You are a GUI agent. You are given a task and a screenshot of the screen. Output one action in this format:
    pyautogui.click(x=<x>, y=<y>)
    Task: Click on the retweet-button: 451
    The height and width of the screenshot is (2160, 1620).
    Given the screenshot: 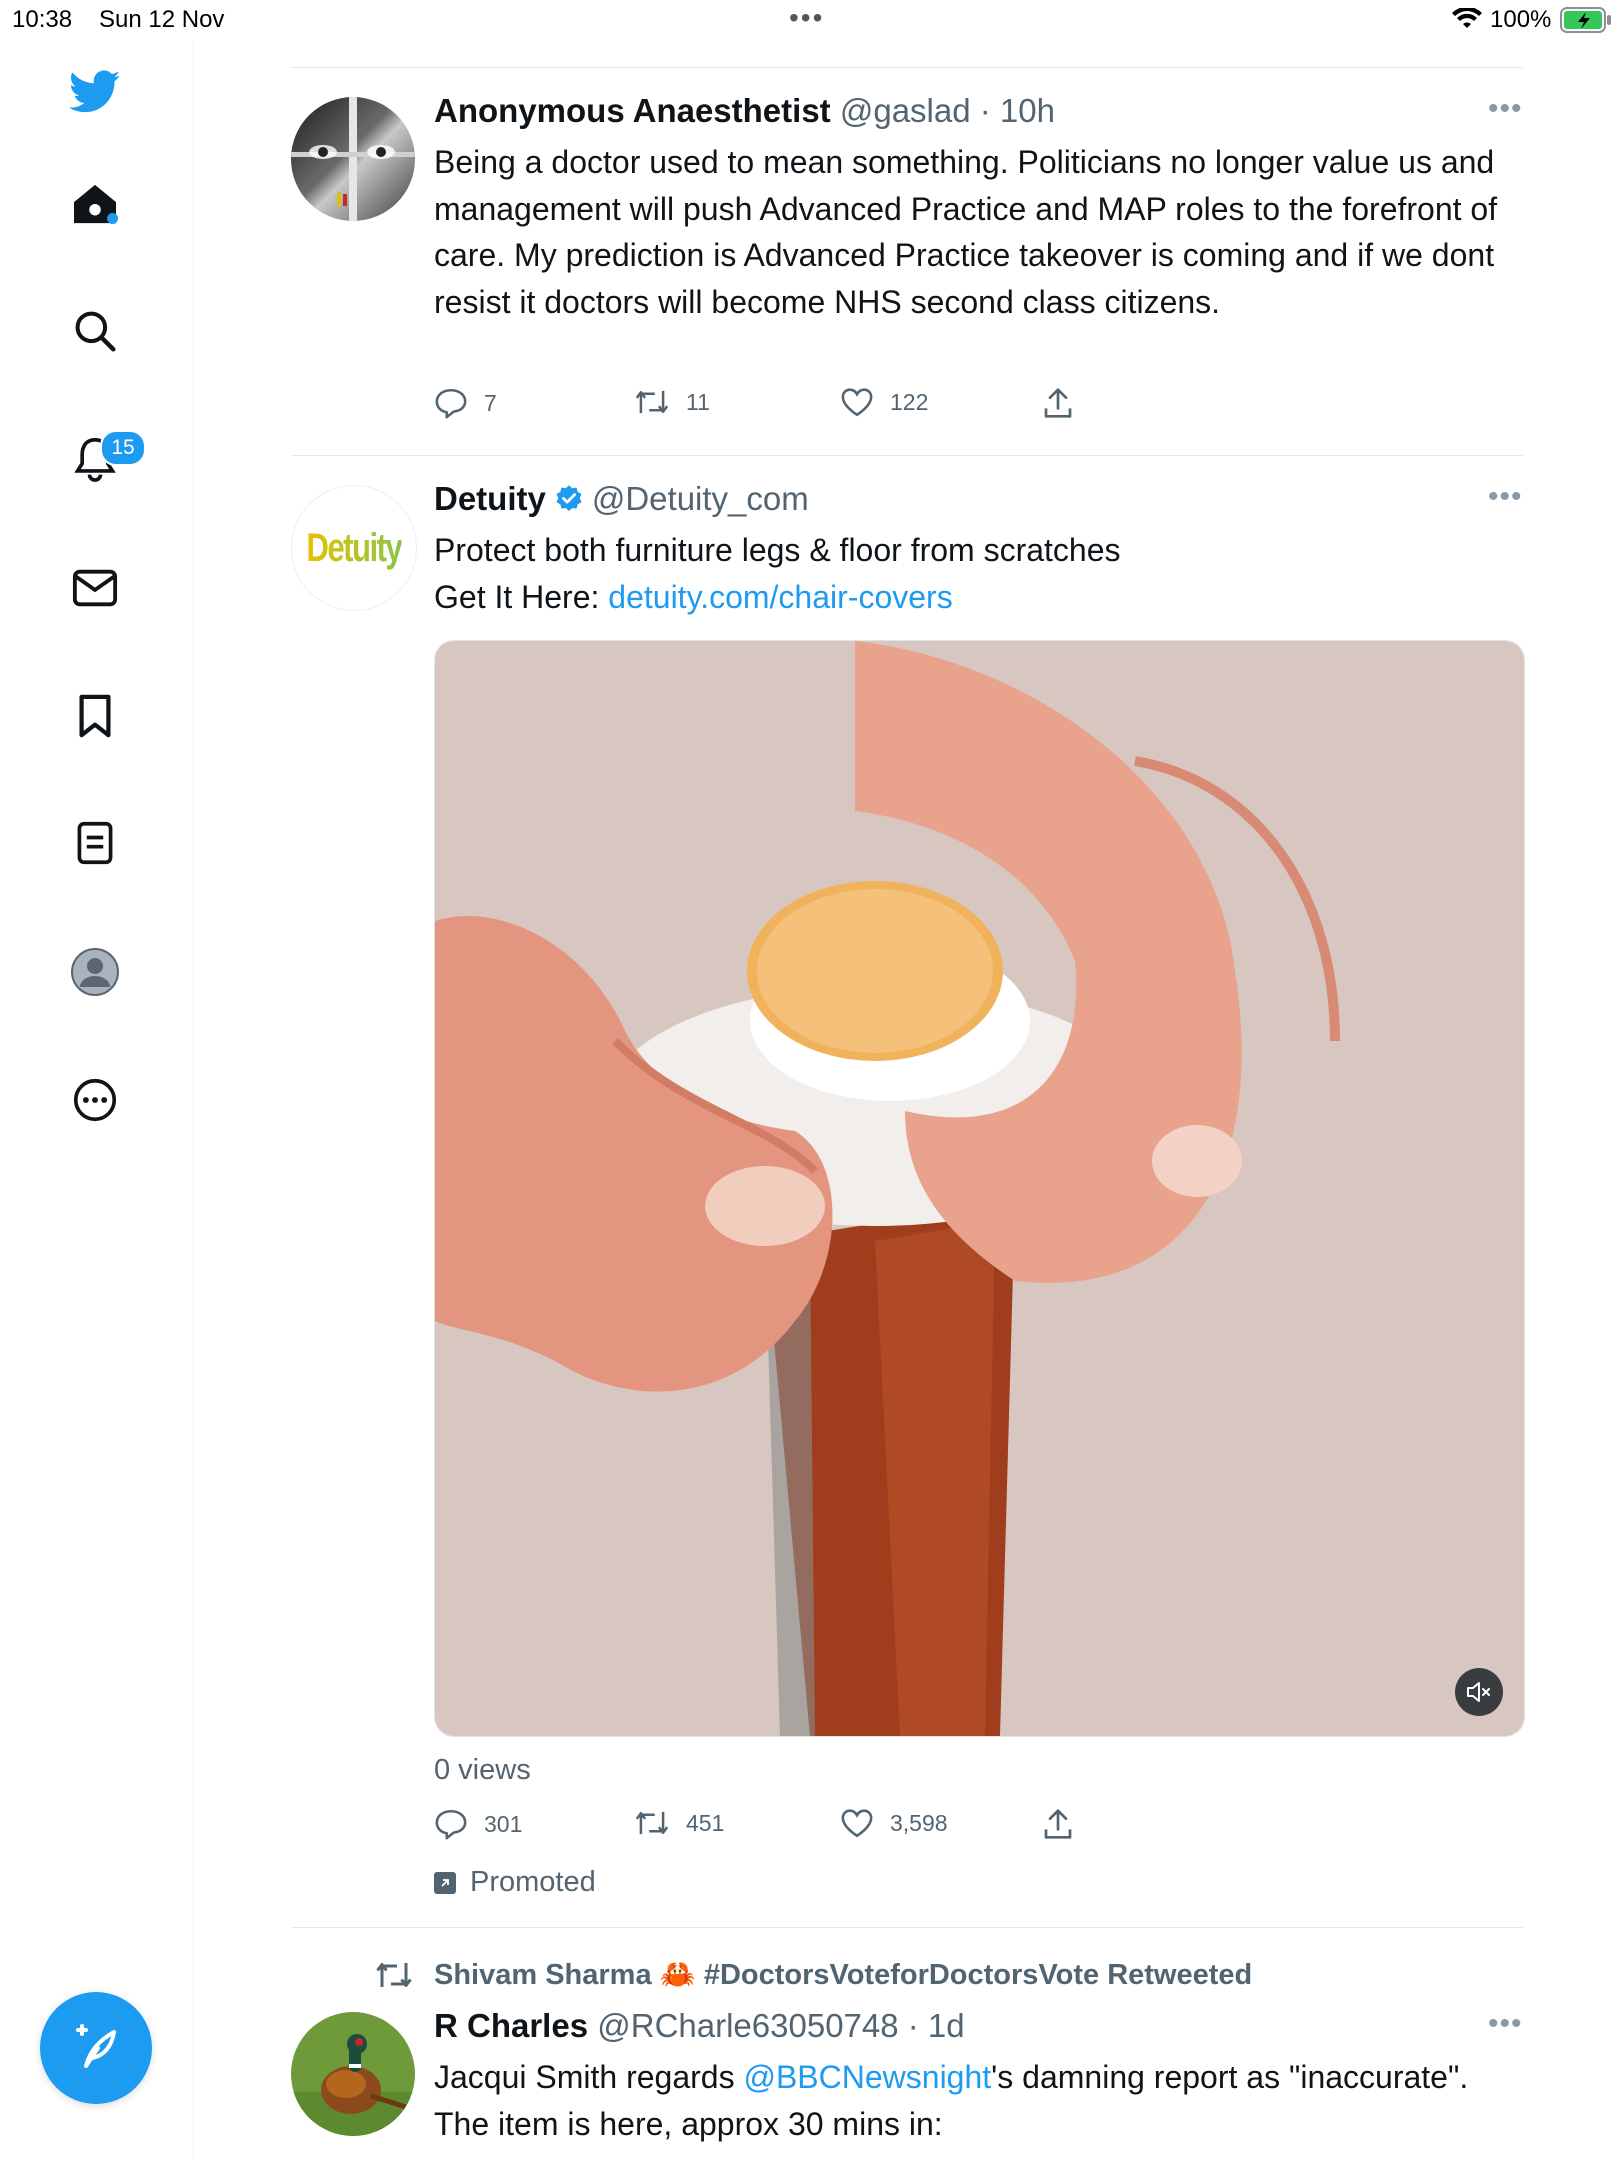 What is the action you would take?
    pyautogui.click(x=679, y=1823)
    